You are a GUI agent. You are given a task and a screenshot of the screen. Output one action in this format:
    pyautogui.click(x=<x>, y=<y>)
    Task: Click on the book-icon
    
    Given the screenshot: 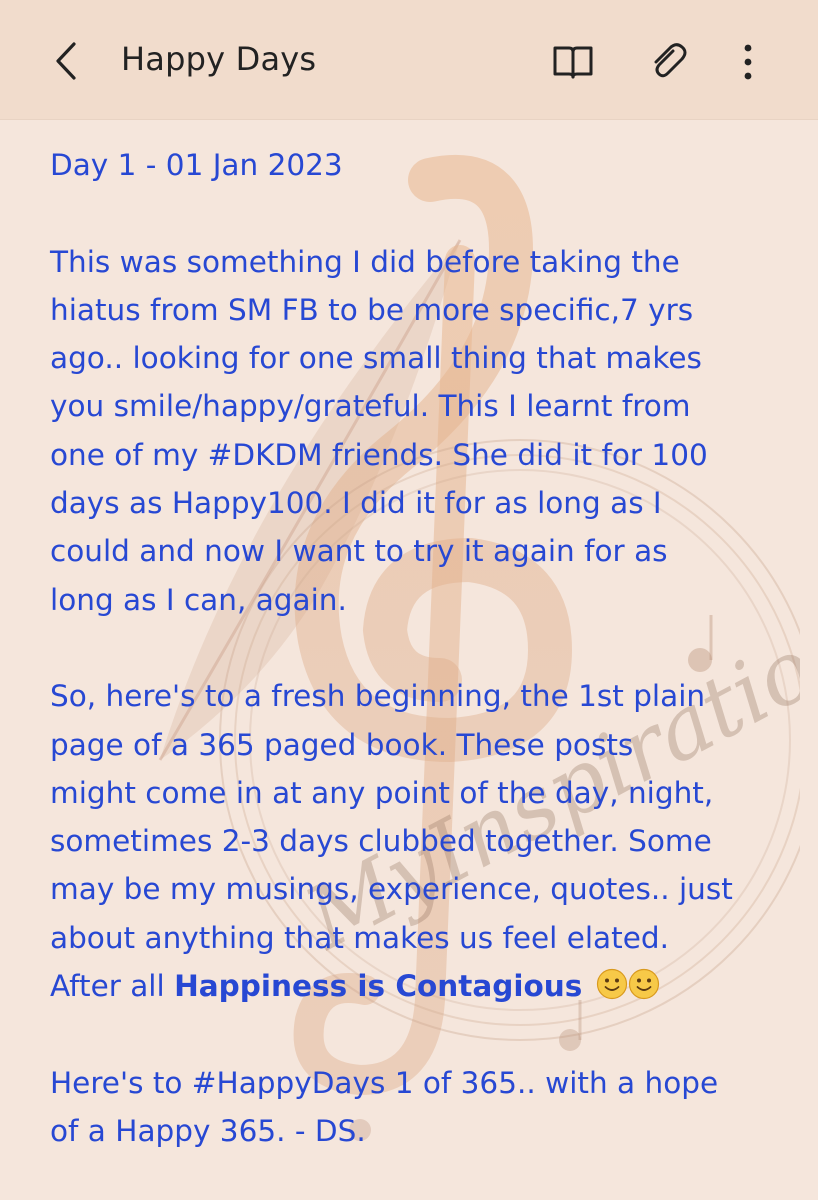 What is the action you would take?
    pyautogui.click(x=573, y=62)
    